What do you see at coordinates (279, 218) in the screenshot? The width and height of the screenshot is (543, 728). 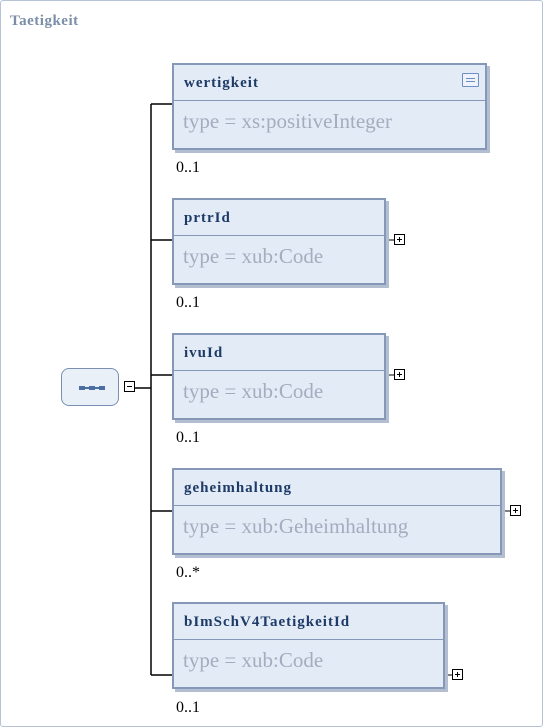 I see `element-name: prtrId` at bounding box center [279, 218].